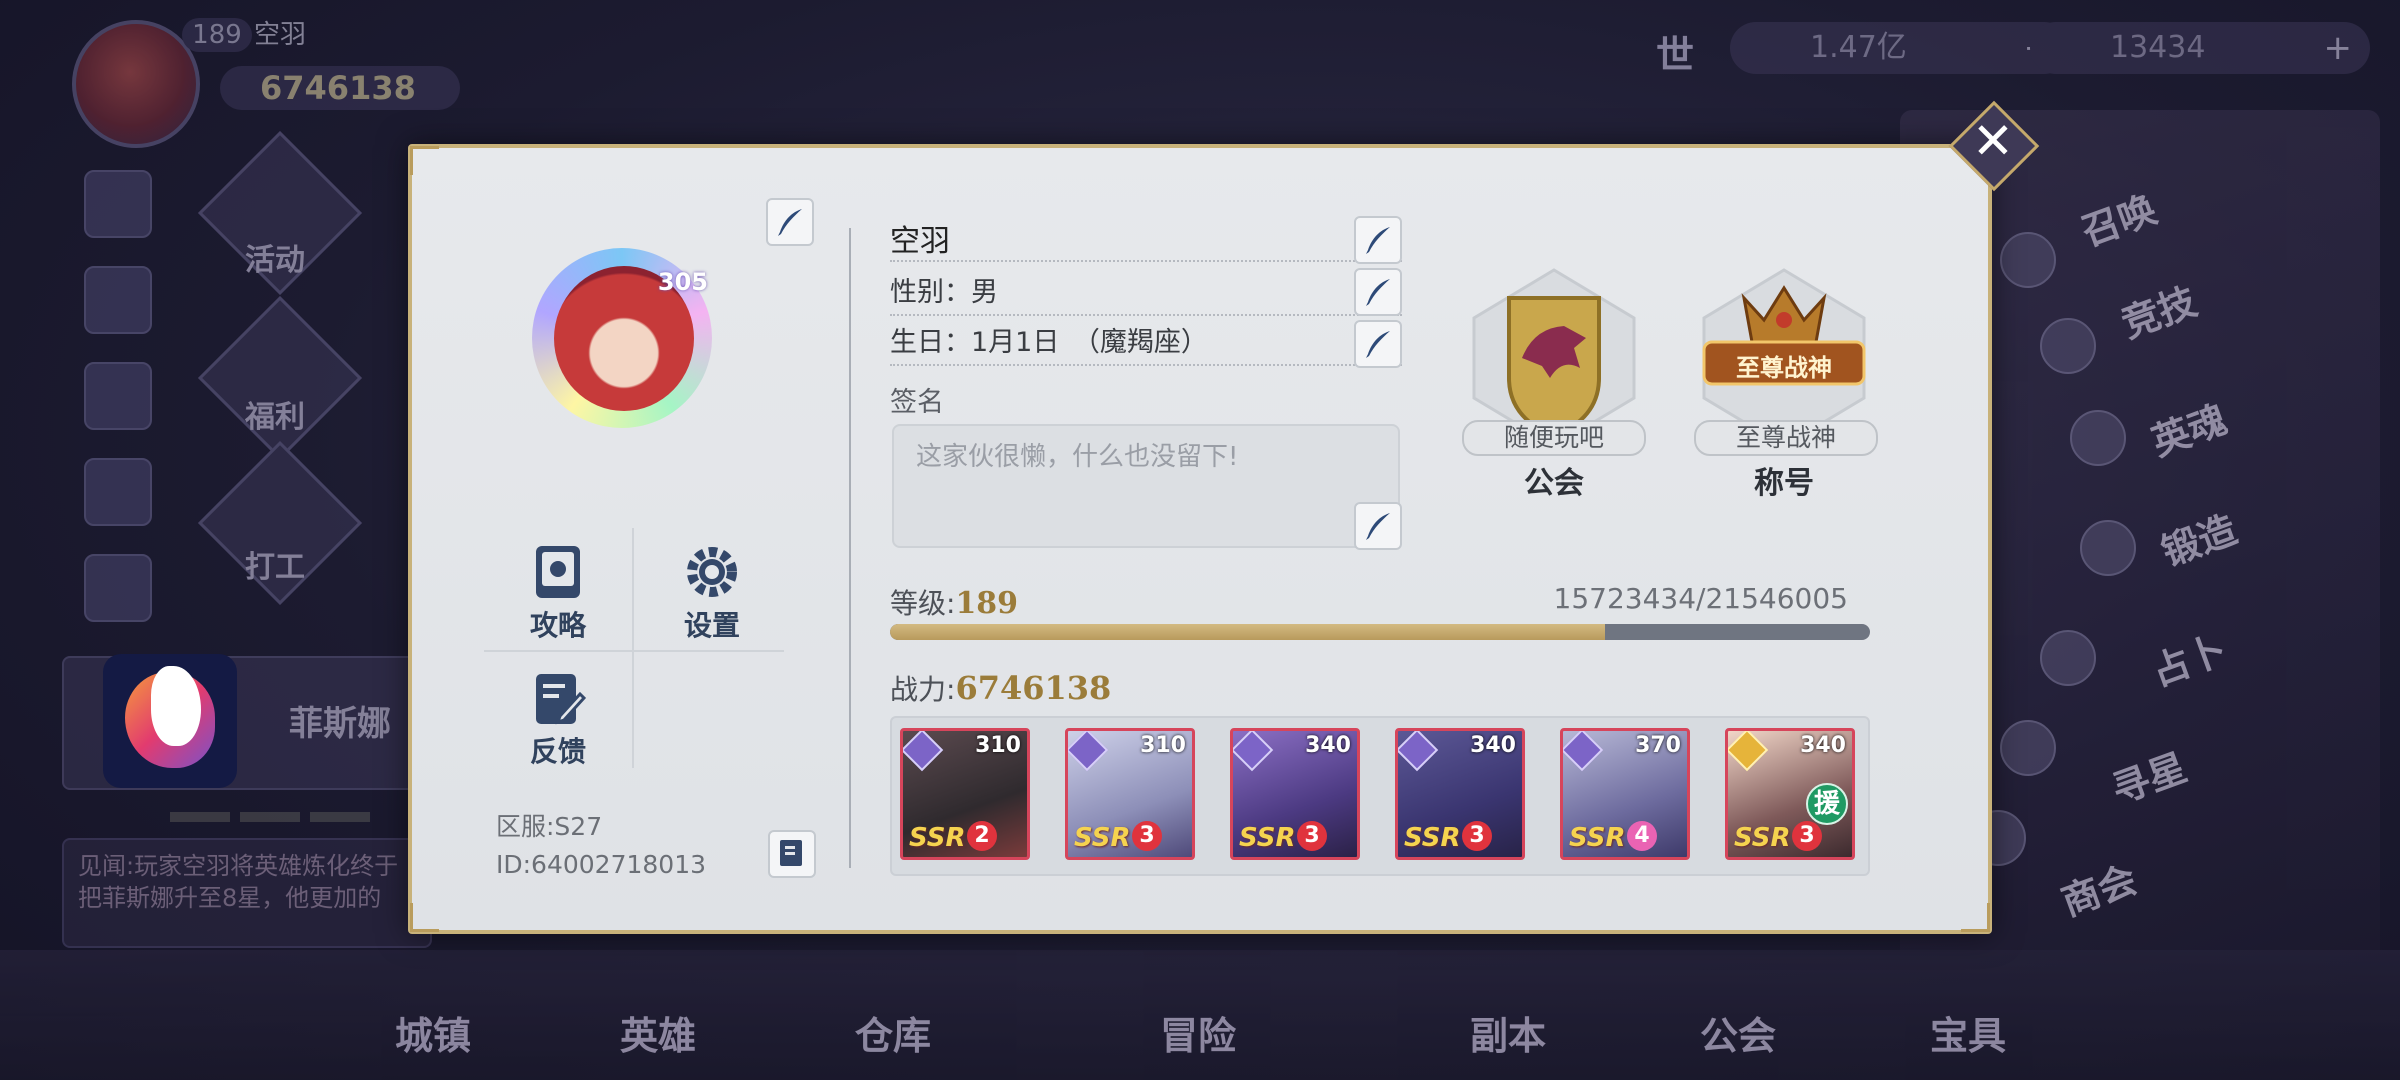 Image resolution: width=2400 pixels, height=1080 pixels. I want to click on exp-text: 15723434/21546005, so click(1700, 598).